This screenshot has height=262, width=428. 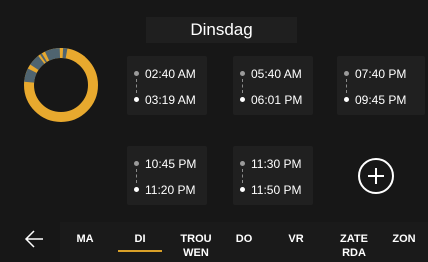 I want to click on plus-circle-icon, so click(x=376, y=176).